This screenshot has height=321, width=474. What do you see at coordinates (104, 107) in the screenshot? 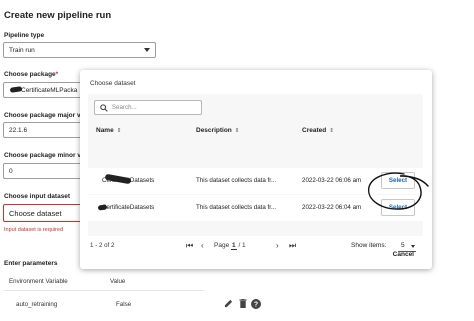
I see `search-icon` at bounding box center [104, 107].